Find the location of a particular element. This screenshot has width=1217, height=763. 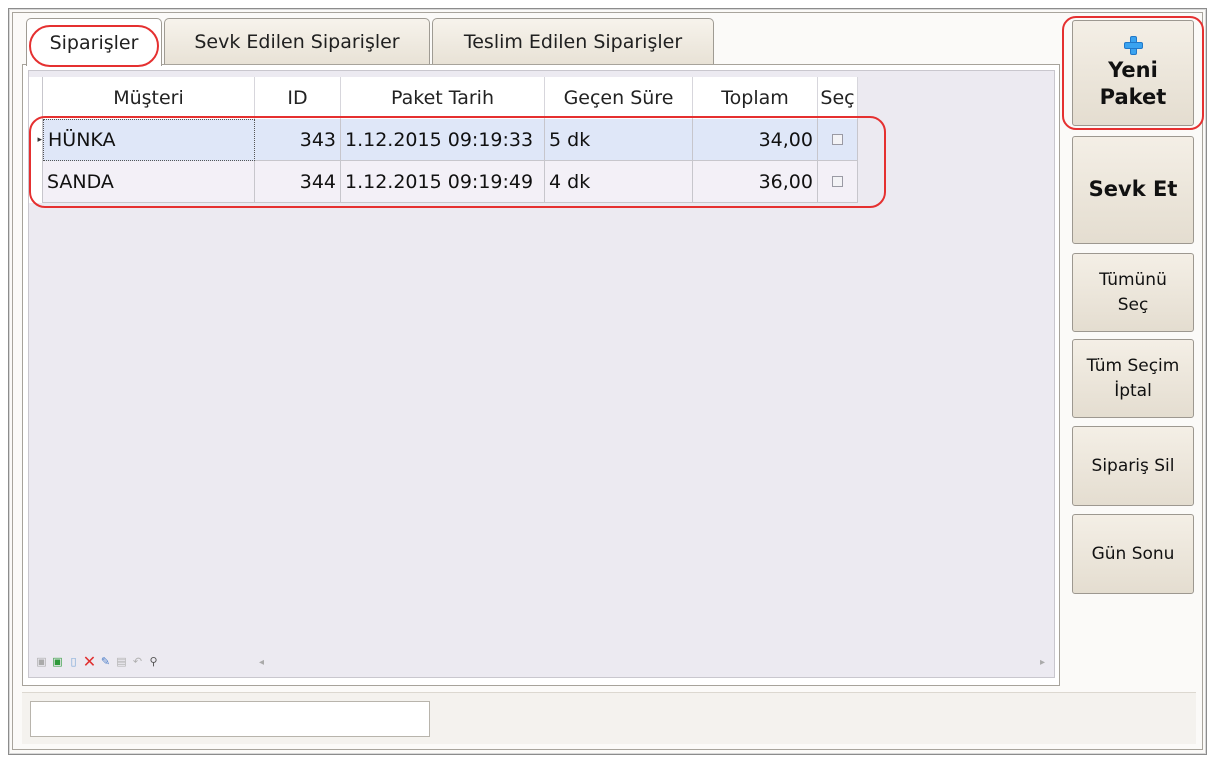

table-row: SANDA 344 1.12.2015 09:19:49 4 dk 36,00 is located at coordinates (443, 182).